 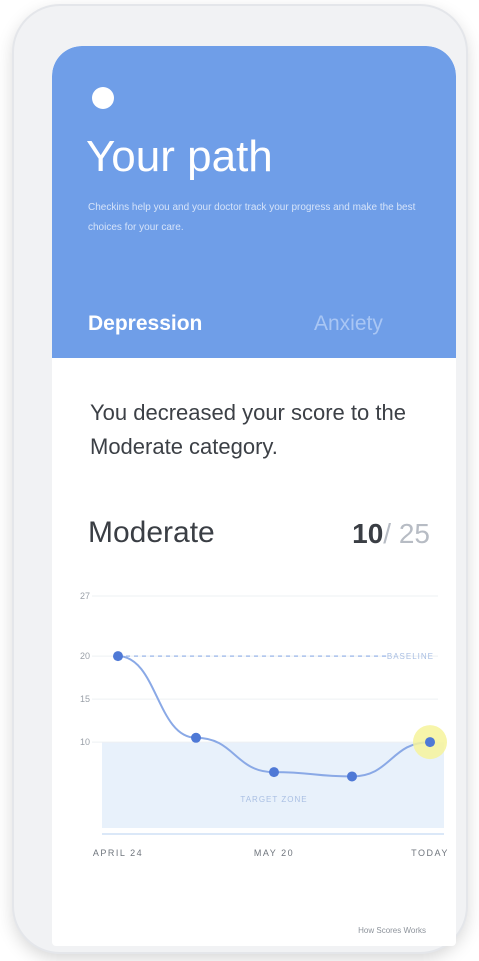 I want to click on target-zone-label: TARGET ZONE, so click(x=273, y=799).